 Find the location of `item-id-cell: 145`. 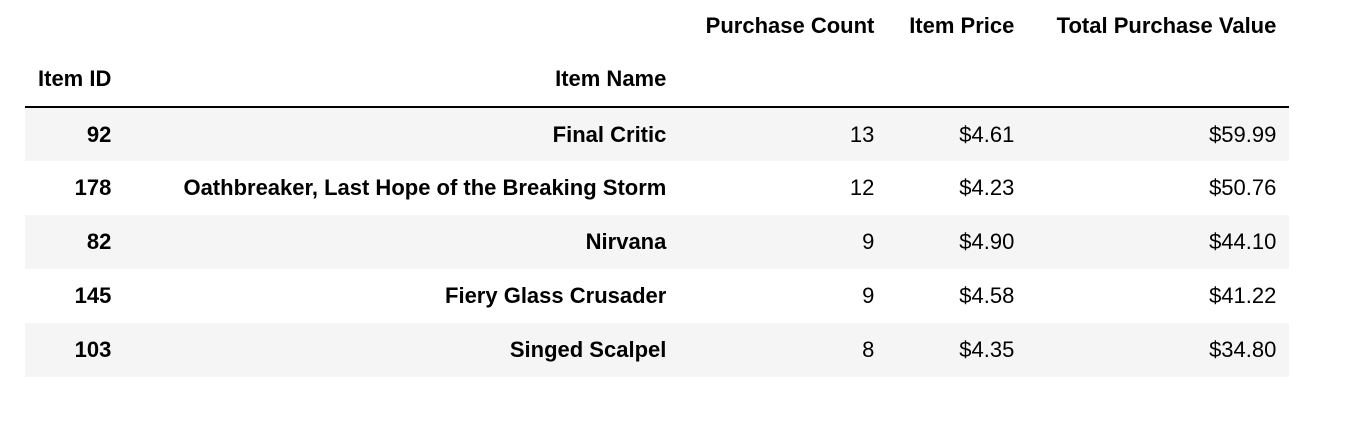

item-id-cell: 145 is located at coordinates (93, 295).